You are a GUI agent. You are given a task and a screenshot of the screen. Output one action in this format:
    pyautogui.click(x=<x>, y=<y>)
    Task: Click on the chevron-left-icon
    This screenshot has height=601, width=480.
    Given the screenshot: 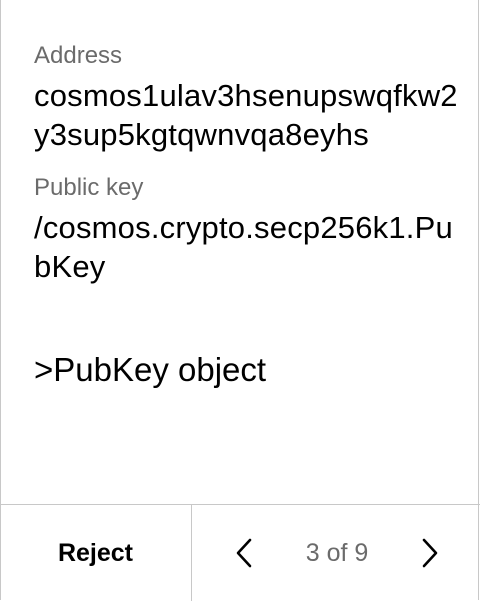 What is the action you would take?
    pyautogui.click(x=244, y=553)
    